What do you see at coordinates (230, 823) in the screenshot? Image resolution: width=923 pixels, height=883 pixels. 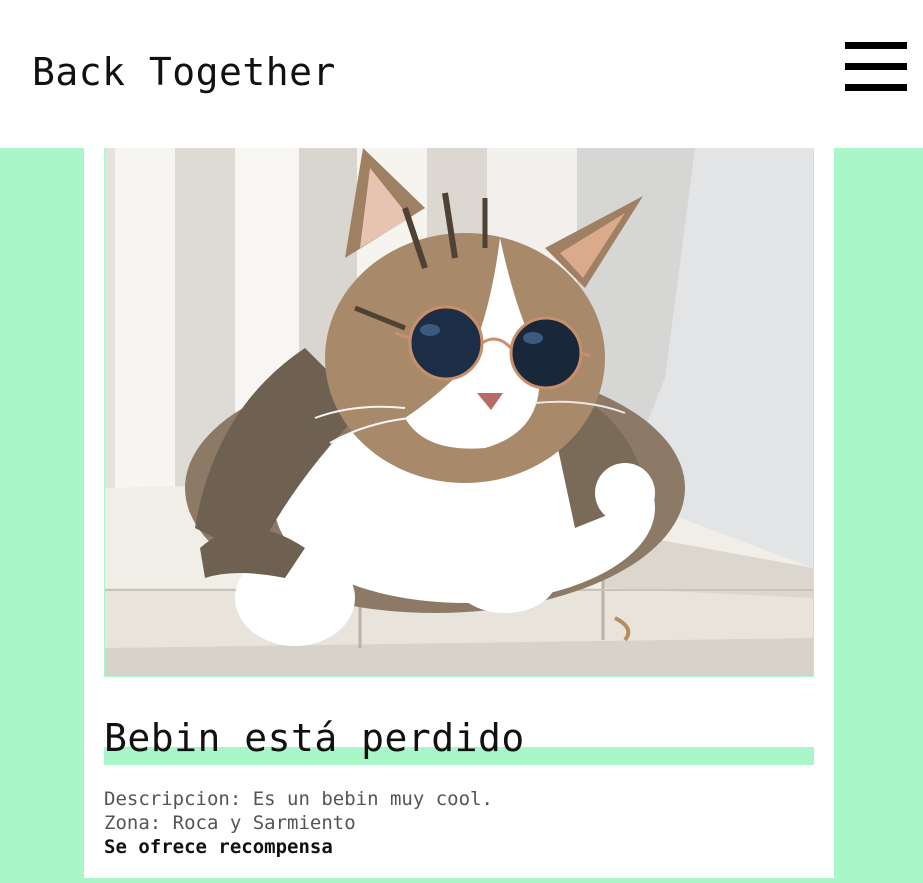 I see `post-zone: Zona: Roca y Sarmiento` at bounding box center [230, 823].